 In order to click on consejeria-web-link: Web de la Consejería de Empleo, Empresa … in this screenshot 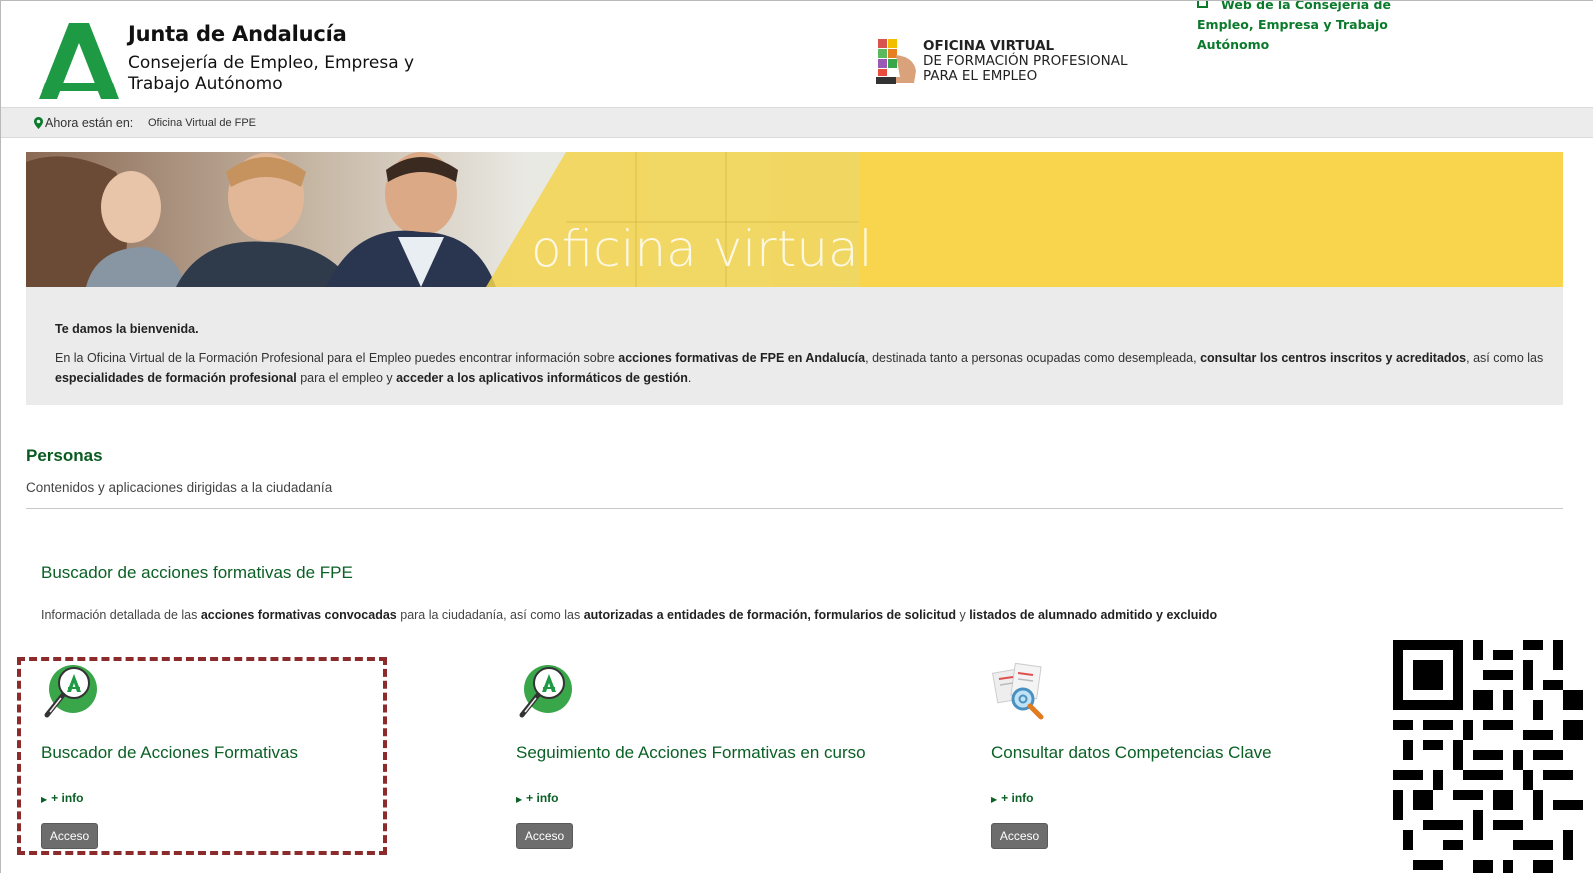, I will do `click(1317, 28)`.